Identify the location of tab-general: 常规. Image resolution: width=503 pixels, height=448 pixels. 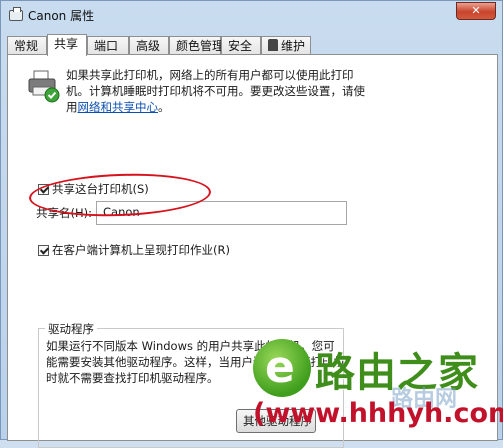
(27, 45).